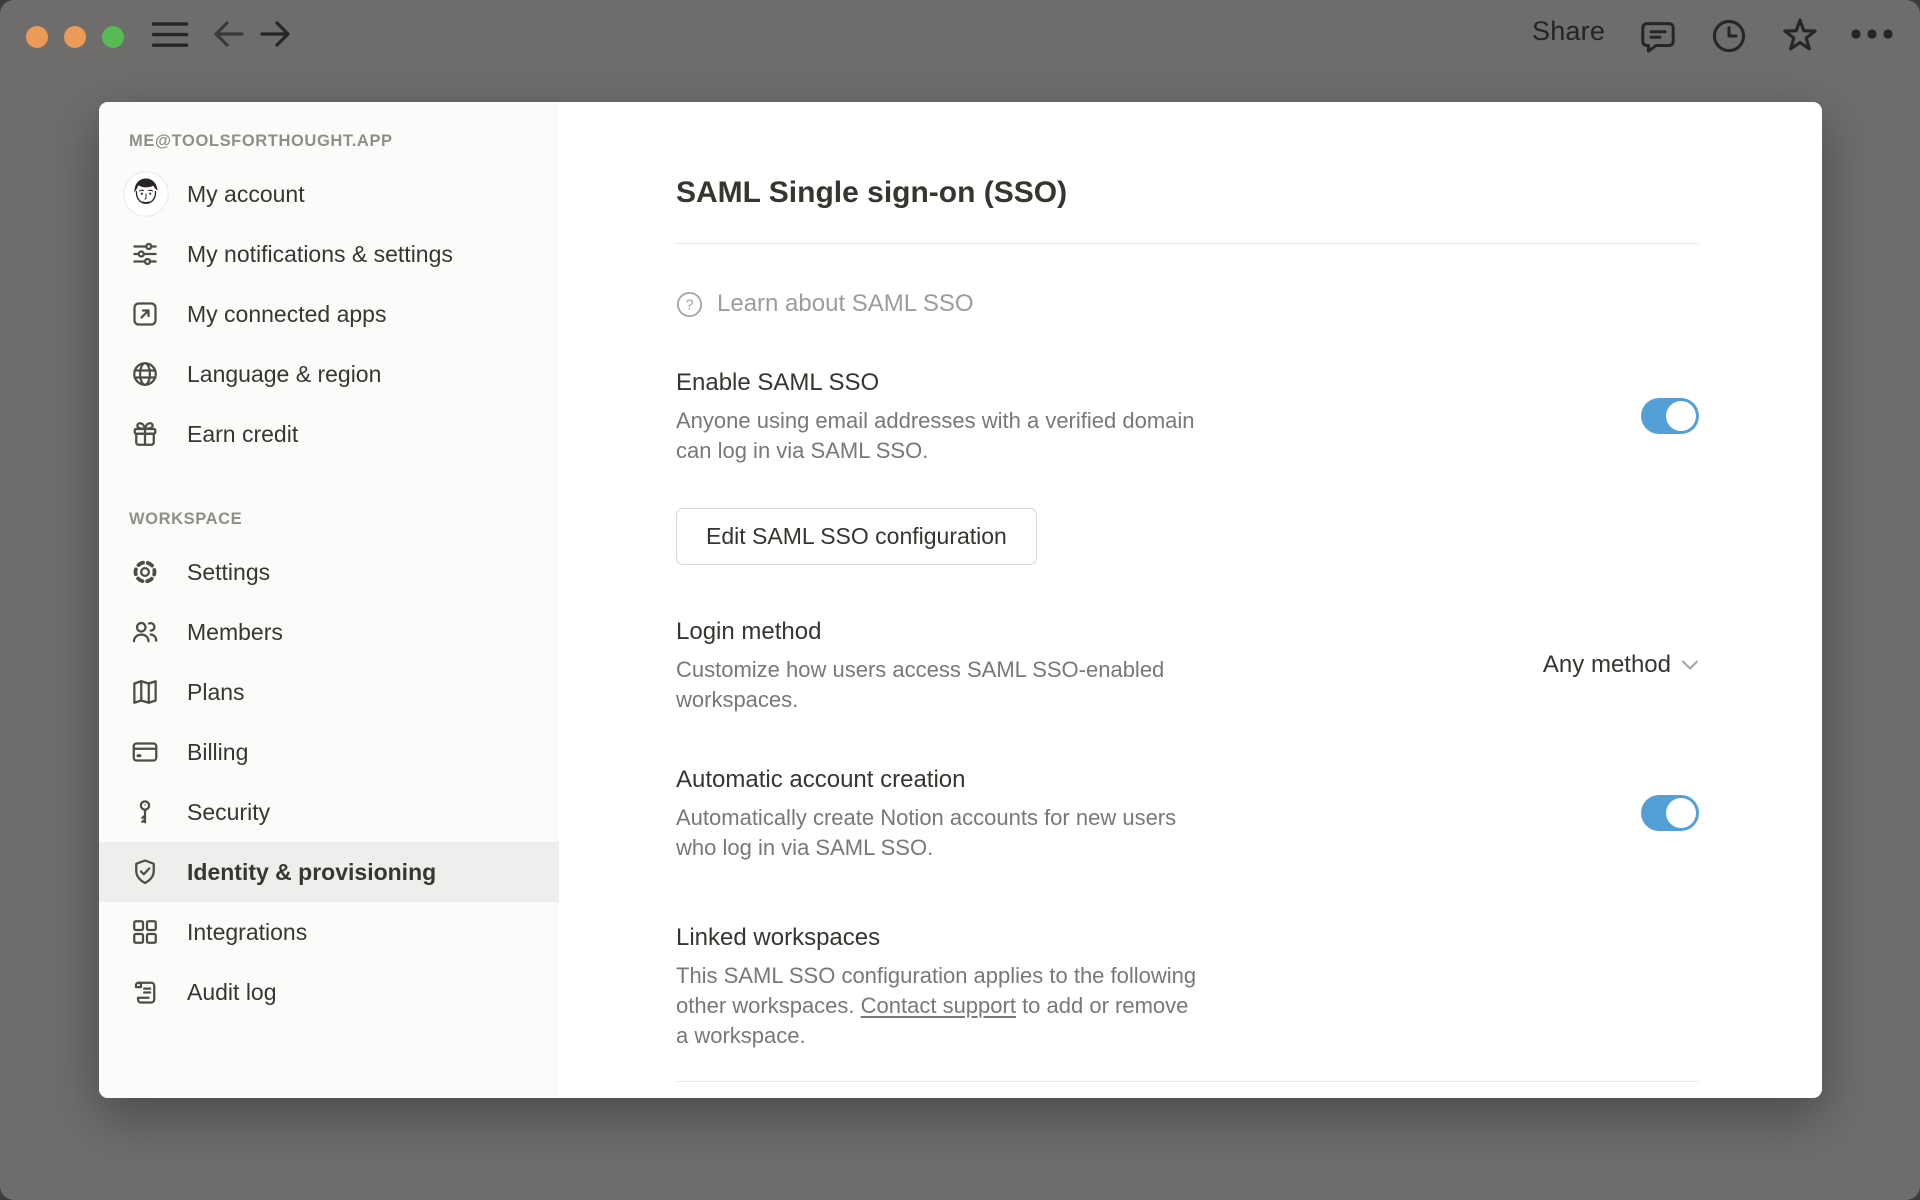  Describe the element at coordinates (146, 194) in the screenshot. I see `avatar` at that location.